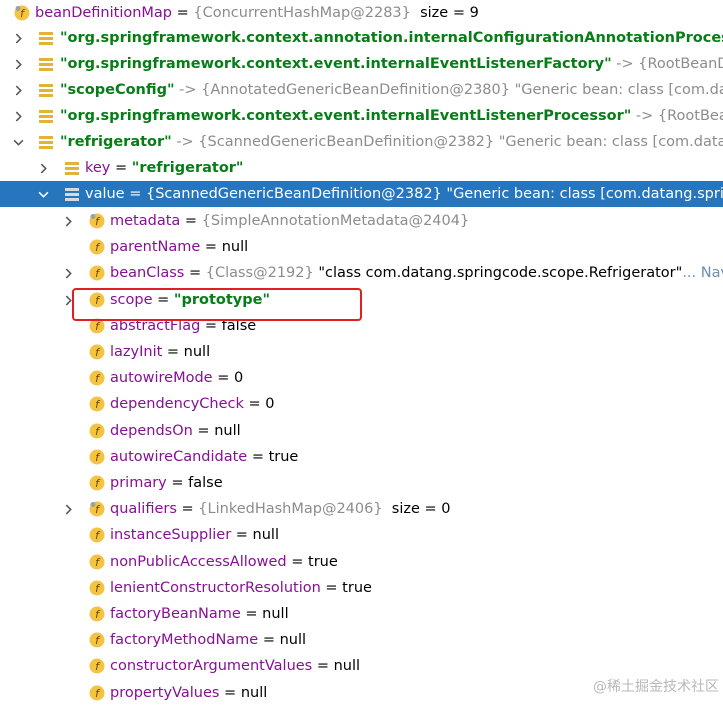 This screenshot has width=723, height=706. What do you see at coordinates (361, 640) in the screenshot?
I see `tree-row-field: f factoryMethodName = null` at bounding box center [361, 640].